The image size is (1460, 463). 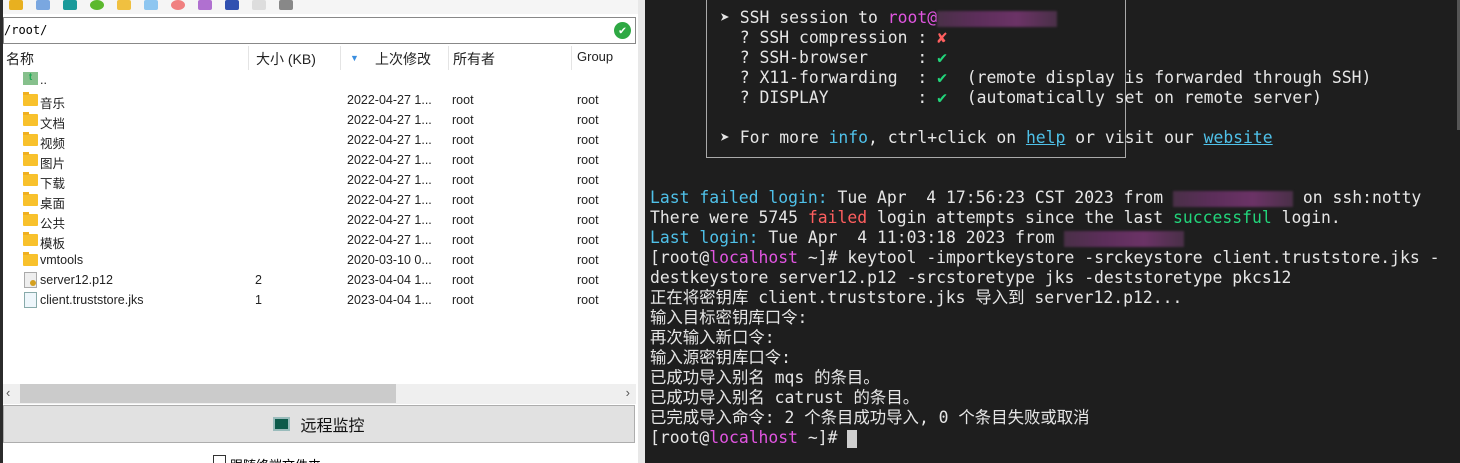 What do you see at coordinates (16, 5) in the screenshot?
I see `home-icon` at bounding box center [16, 5].